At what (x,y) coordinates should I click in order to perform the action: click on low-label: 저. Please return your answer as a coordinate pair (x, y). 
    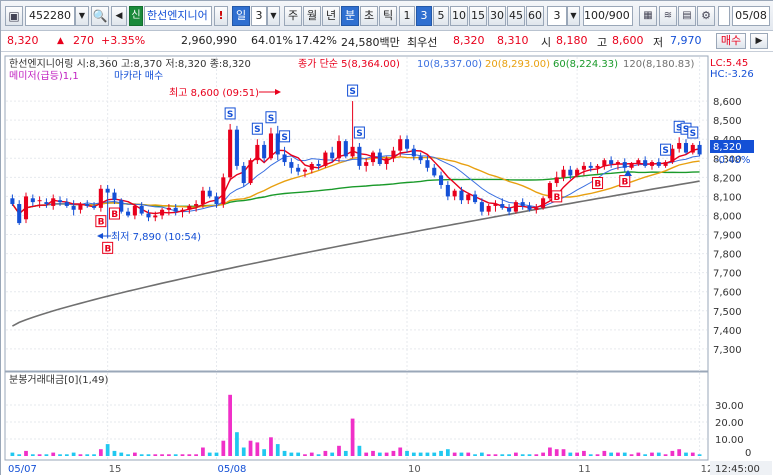
    Looking at the image, I should click on (658, 42).